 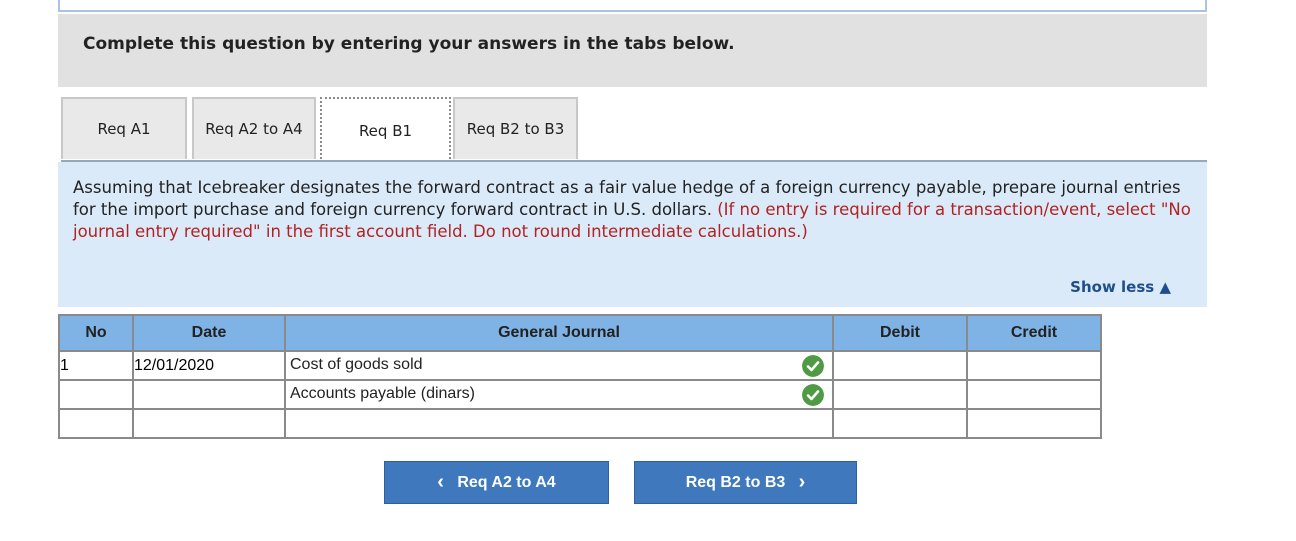 What do you see at coordinates (254, 128) in the screenshot?
I see `tab-req-a2-to-a4: Req A2 to A4` at bounding box center [254, 128].